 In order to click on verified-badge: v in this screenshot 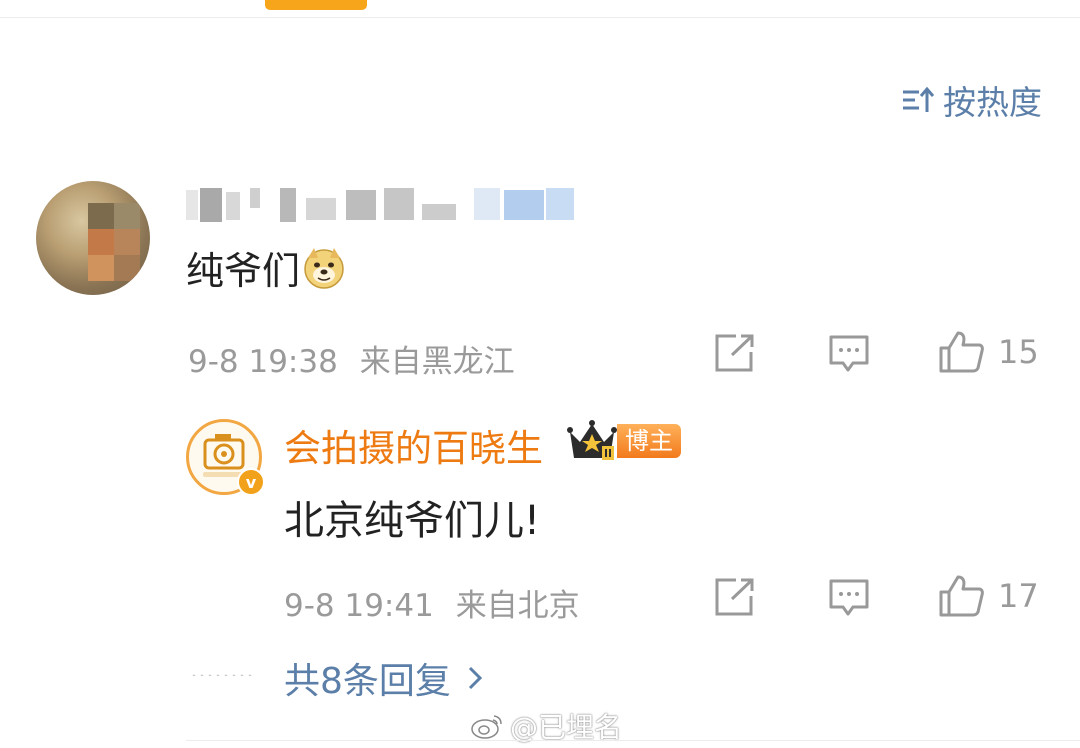, I will do `click(251, 482)`.